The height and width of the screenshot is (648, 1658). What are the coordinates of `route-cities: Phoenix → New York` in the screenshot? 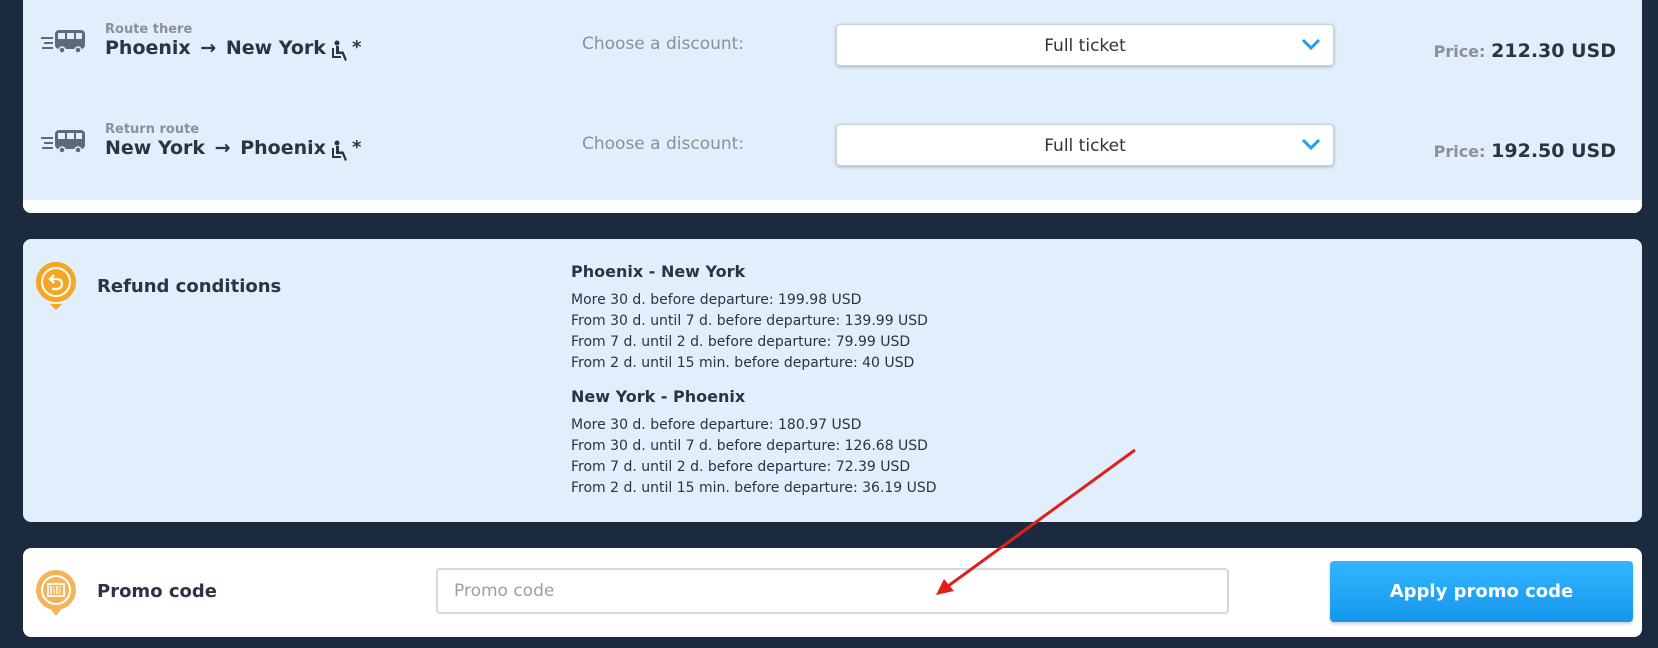 It's located at (215, 48).